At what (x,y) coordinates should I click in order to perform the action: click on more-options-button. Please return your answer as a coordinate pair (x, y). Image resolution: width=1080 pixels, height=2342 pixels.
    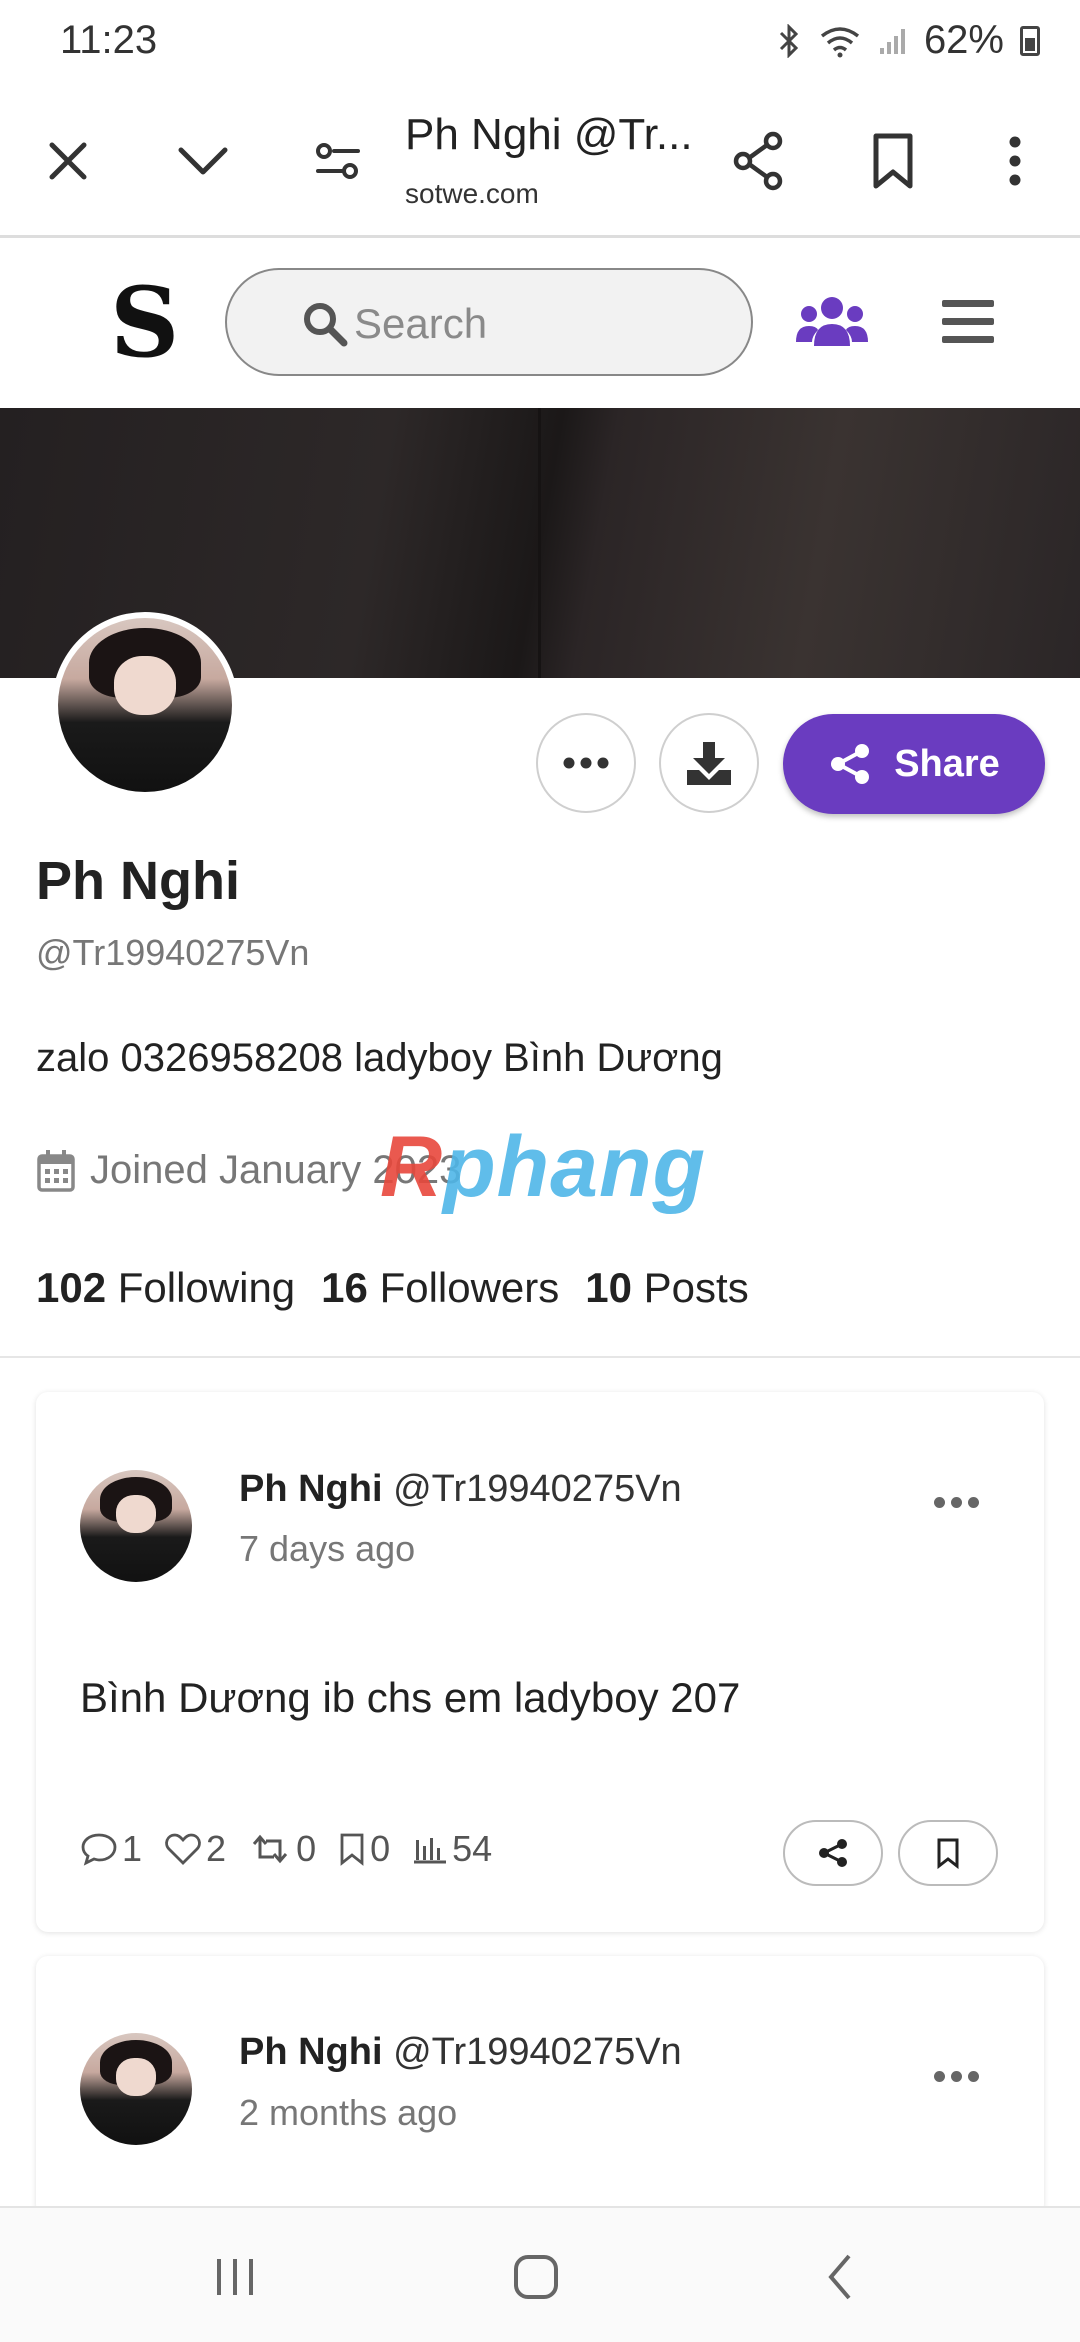
    Looking at the image, I should click on (586, 763).